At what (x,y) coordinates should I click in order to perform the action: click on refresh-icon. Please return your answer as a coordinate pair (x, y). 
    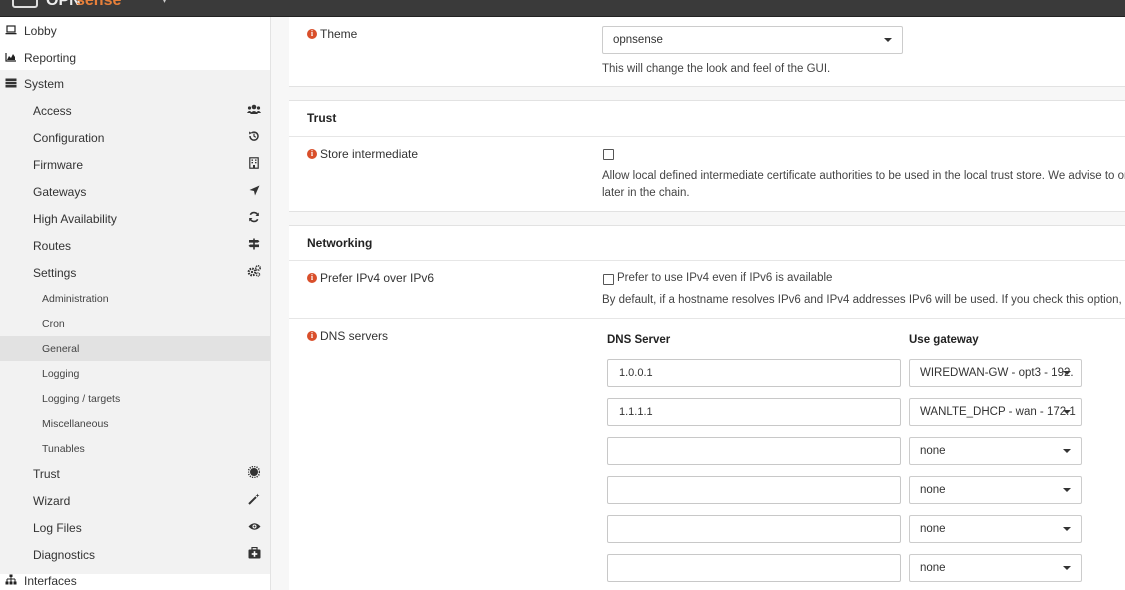
    Looking at the image, I should click on (254, 218).